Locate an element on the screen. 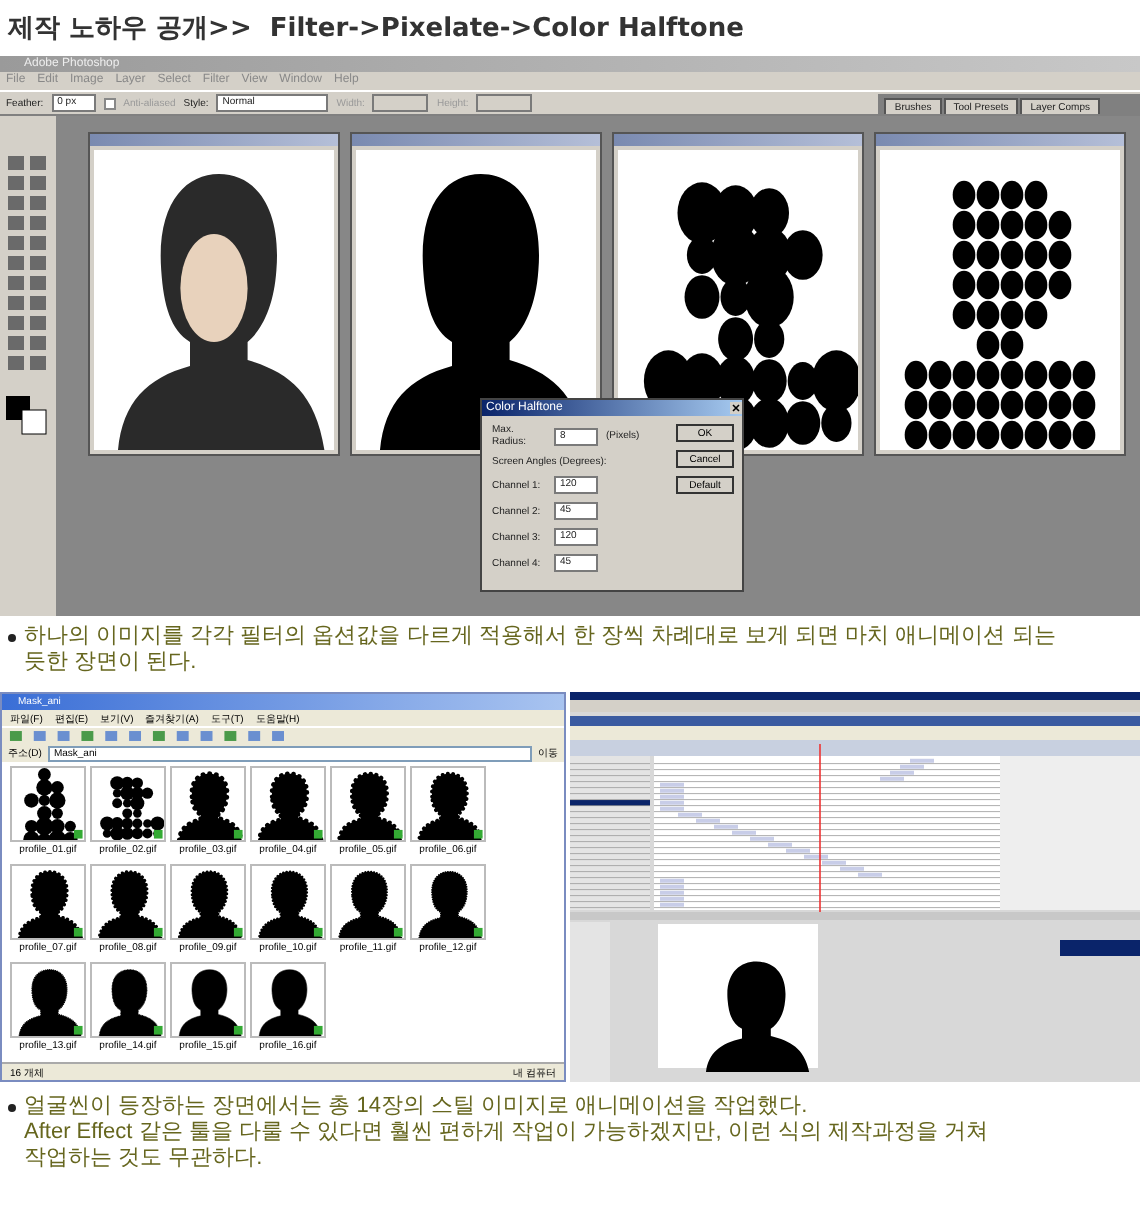 The width and height of the screenshot is (1140, 1224). caption-text: 하나의 이미지를 각각 필터의 옵션값을 다르게 적용해서 한 장씩 차례대로 보게 되면 마치 애니메이션 되는 듯한 장면이 된다. is located at coordinates (540, 651).